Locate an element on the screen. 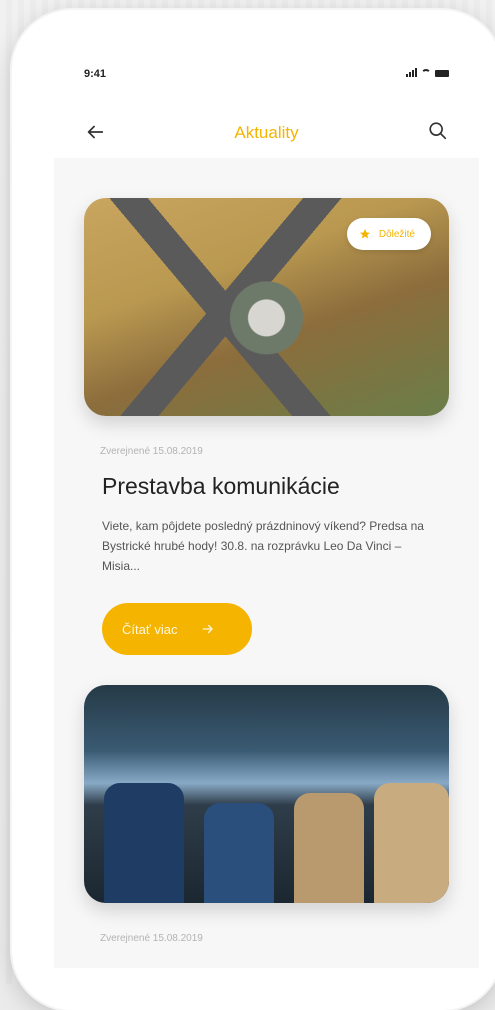  arrow-right-icon is located at coordinates (208, 629).